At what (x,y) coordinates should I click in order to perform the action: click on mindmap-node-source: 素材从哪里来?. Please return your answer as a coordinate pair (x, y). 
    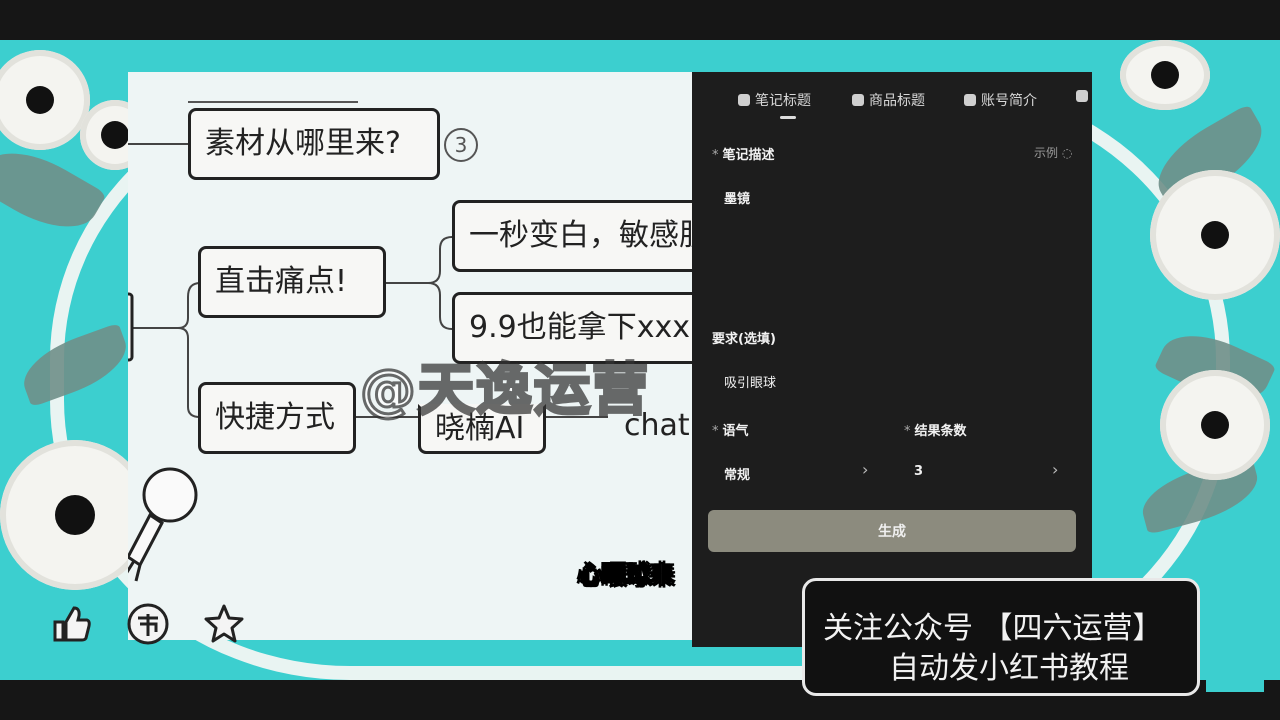
    Looking at the image, I should click on (314, 144).